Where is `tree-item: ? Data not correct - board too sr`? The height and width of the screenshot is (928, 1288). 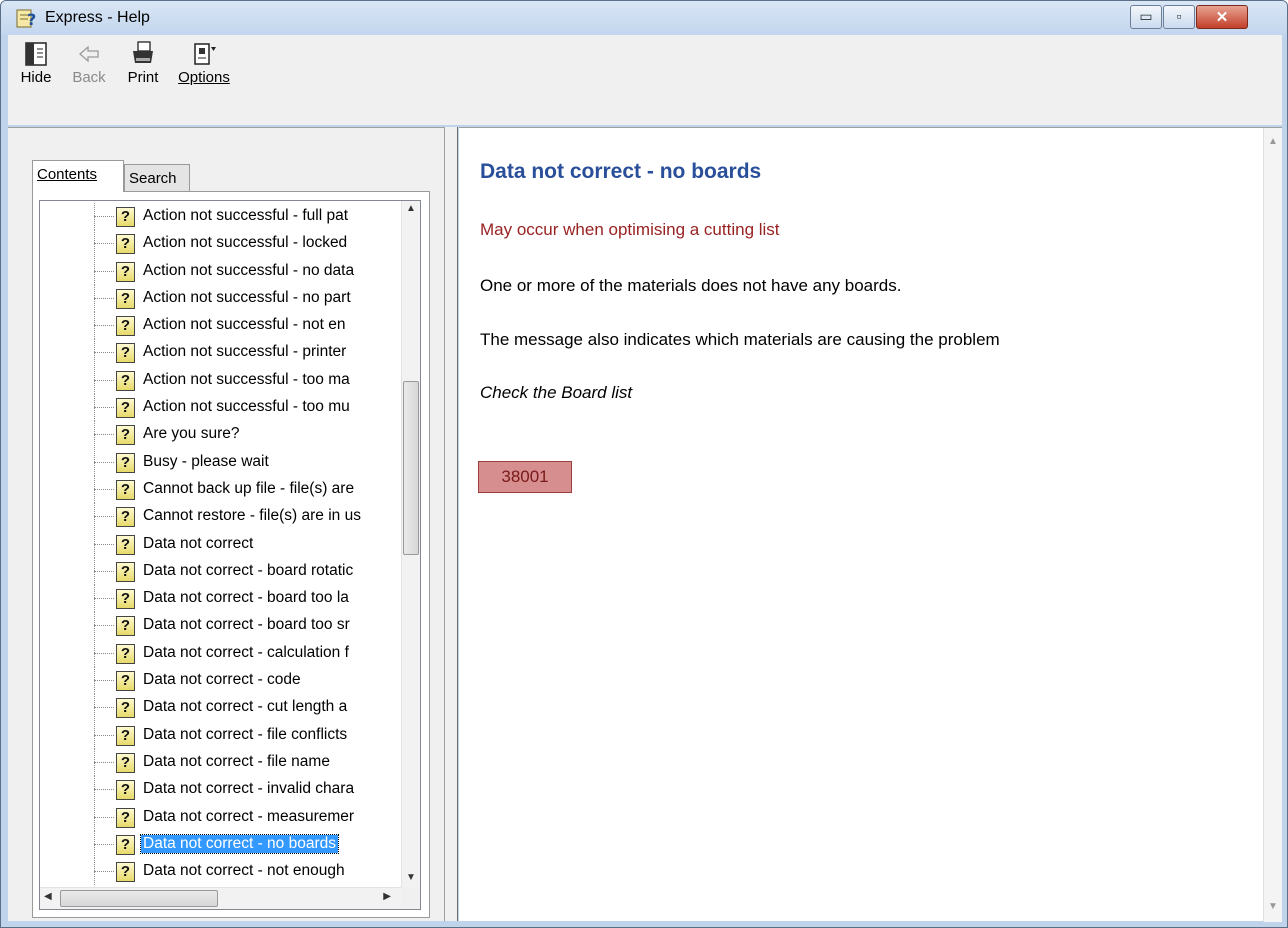 tree-item: ? Data not correct - board too sr is located at coordinates (215, 626).